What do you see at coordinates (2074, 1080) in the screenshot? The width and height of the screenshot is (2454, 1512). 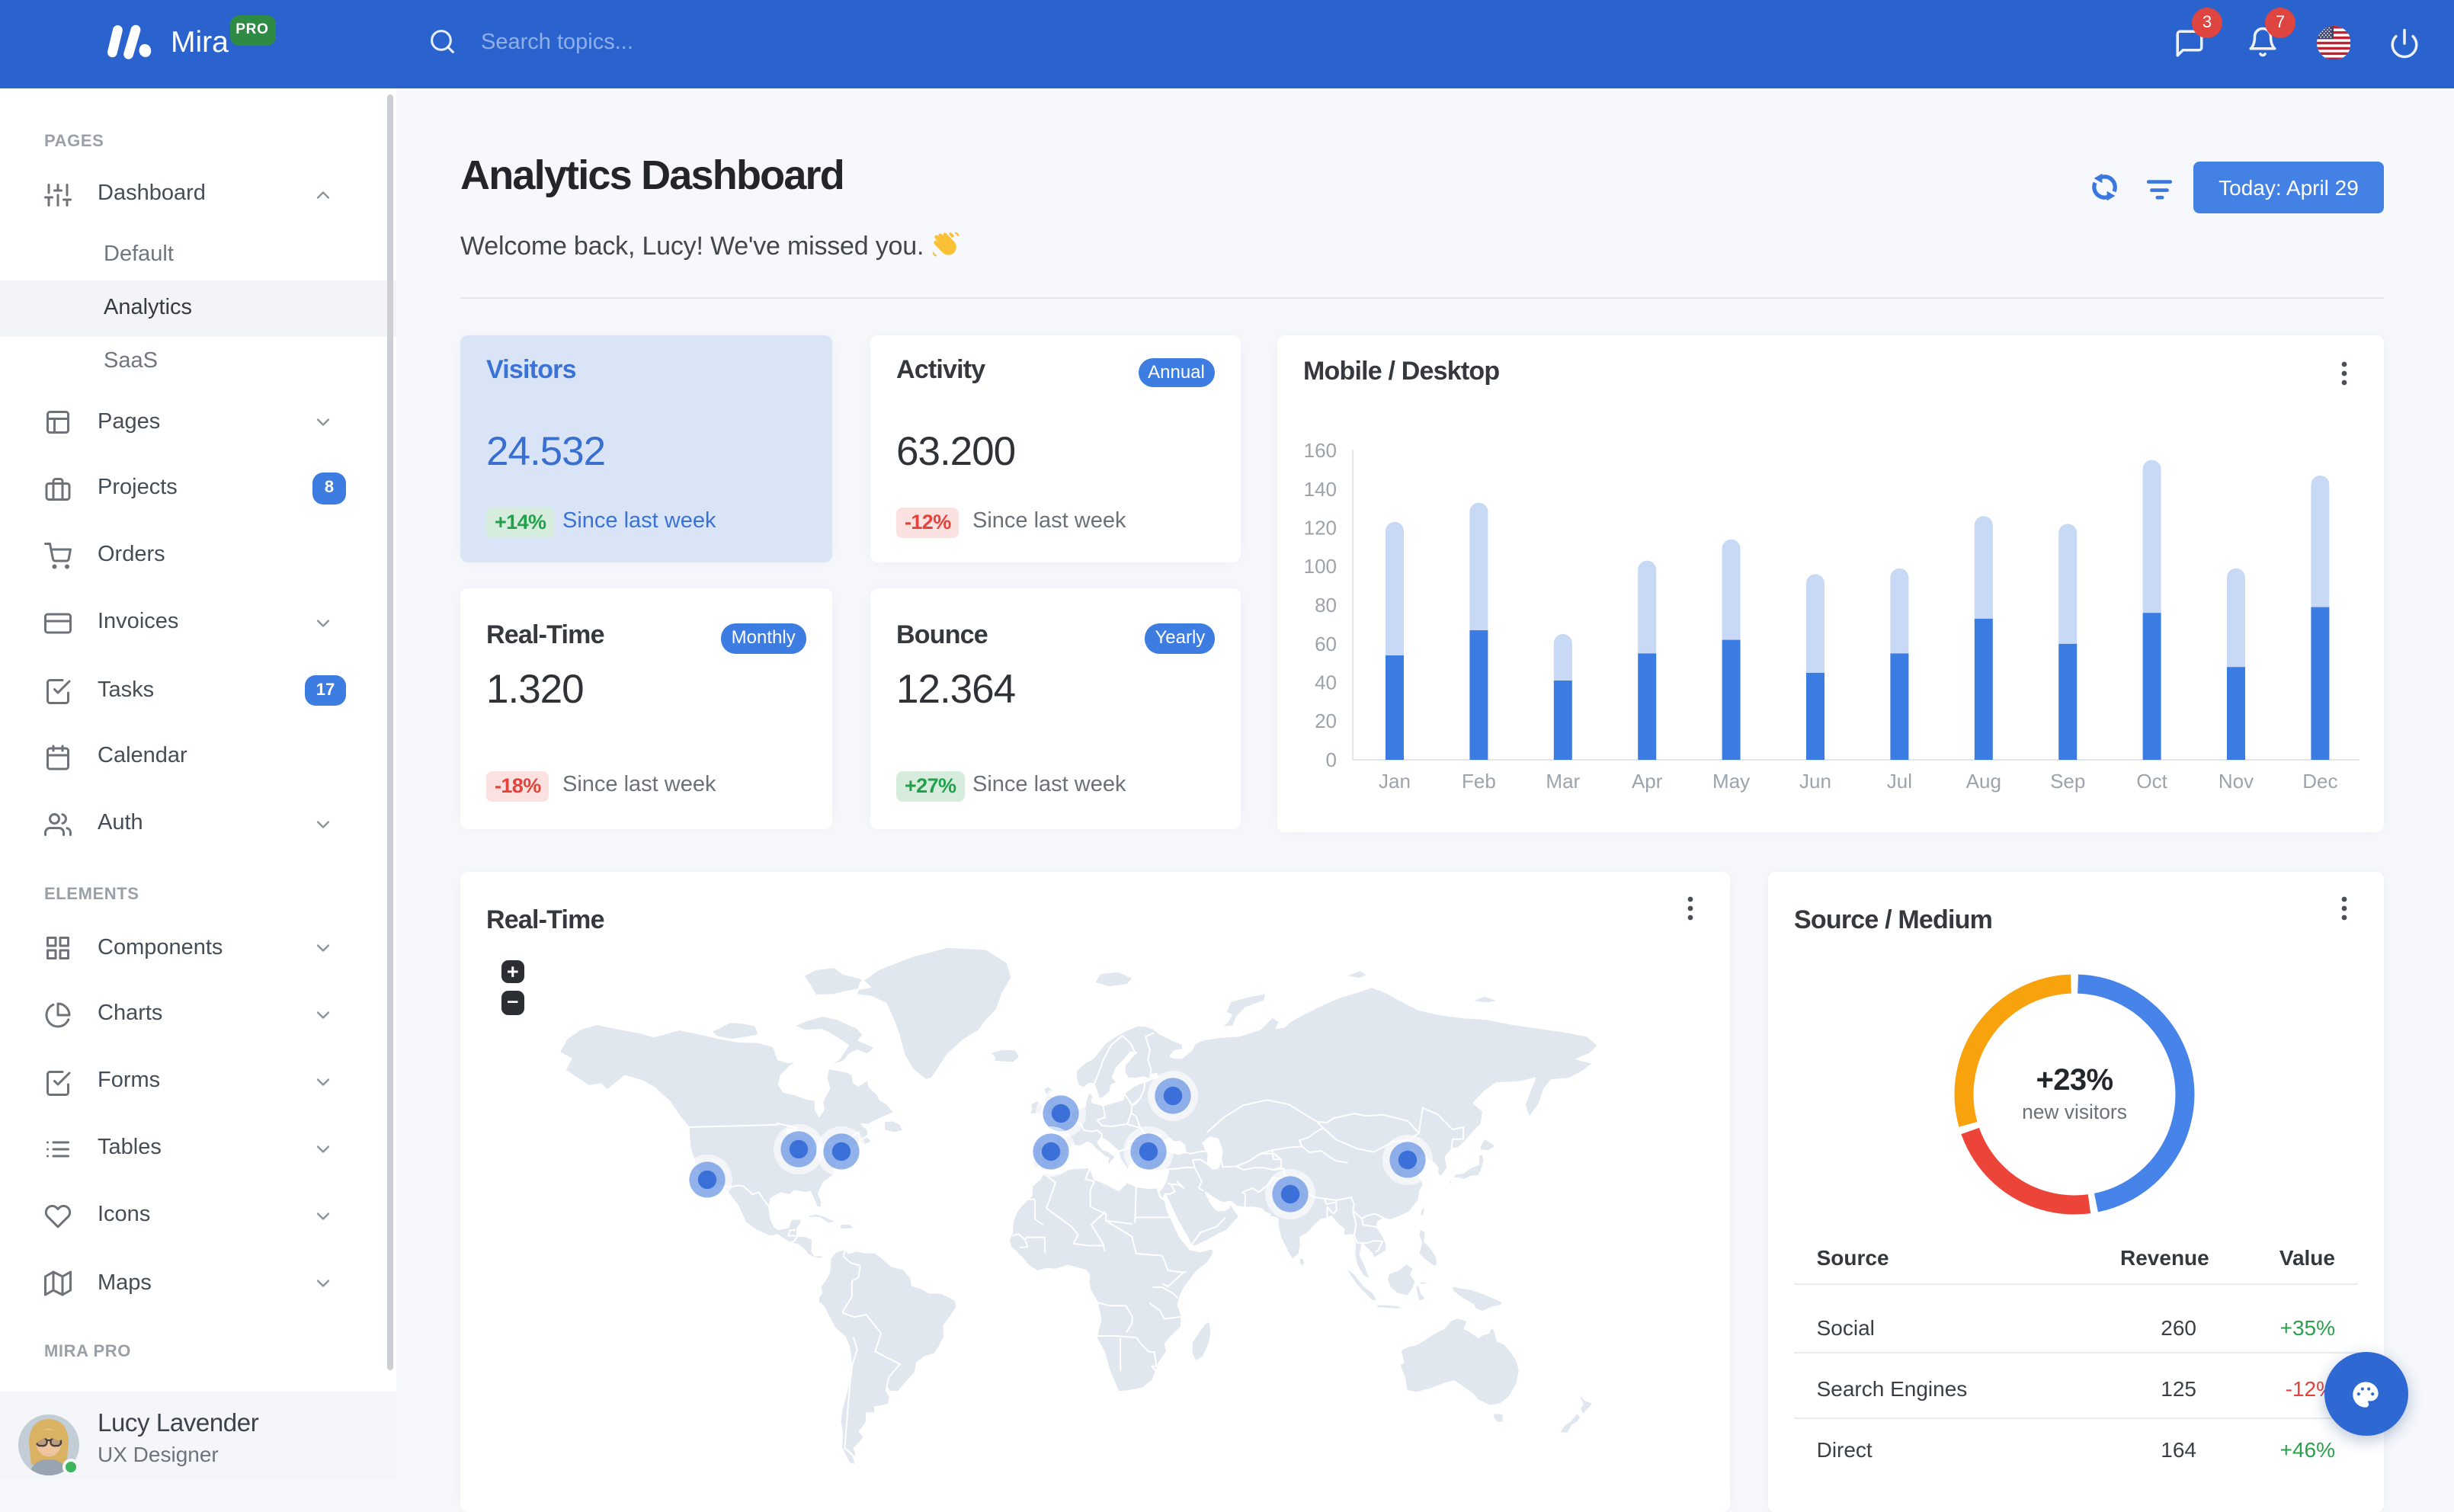 I see `svg-text: +23%` at bounding box center [2074, 1080].